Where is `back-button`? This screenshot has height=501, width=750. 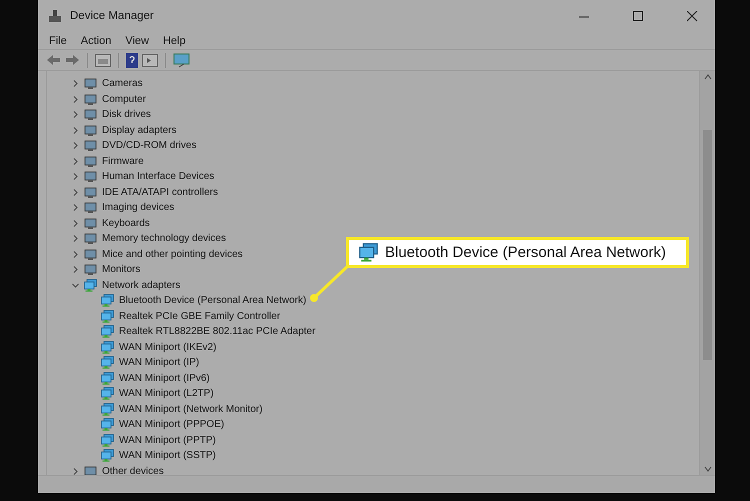
back-button is located at coordinates (53, 60).